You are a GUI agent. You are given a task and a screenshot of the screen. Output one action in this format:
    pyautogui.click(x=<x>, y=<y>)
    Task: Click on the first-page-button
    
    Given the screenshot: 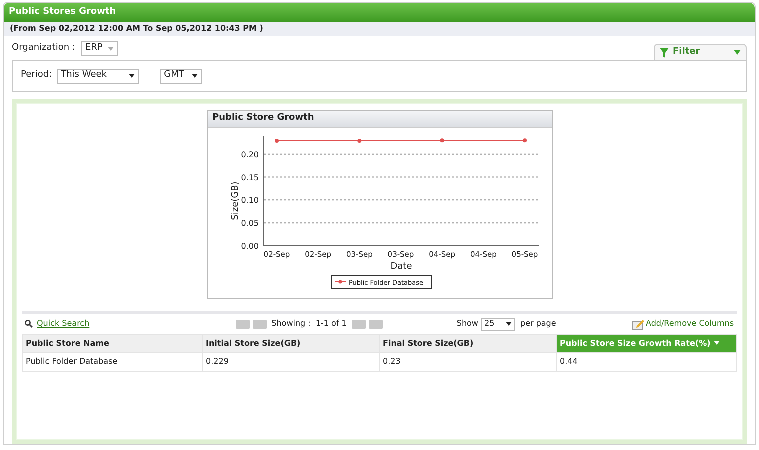 What is the action you would take?
    pyautogui.click(x=243, y=324)
    